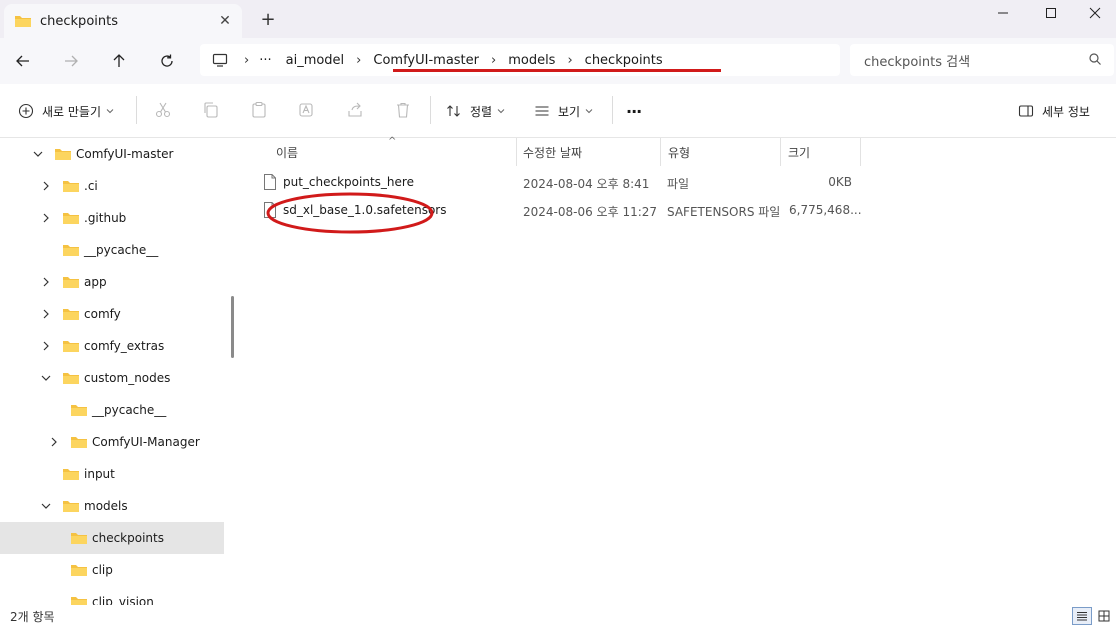 This screenshot has width=1116, height=625. What do you see at coordinates (124, 346) in the screenshot?
I see `tree-item-label: comfy_extras` at bounding box center [124, 346].